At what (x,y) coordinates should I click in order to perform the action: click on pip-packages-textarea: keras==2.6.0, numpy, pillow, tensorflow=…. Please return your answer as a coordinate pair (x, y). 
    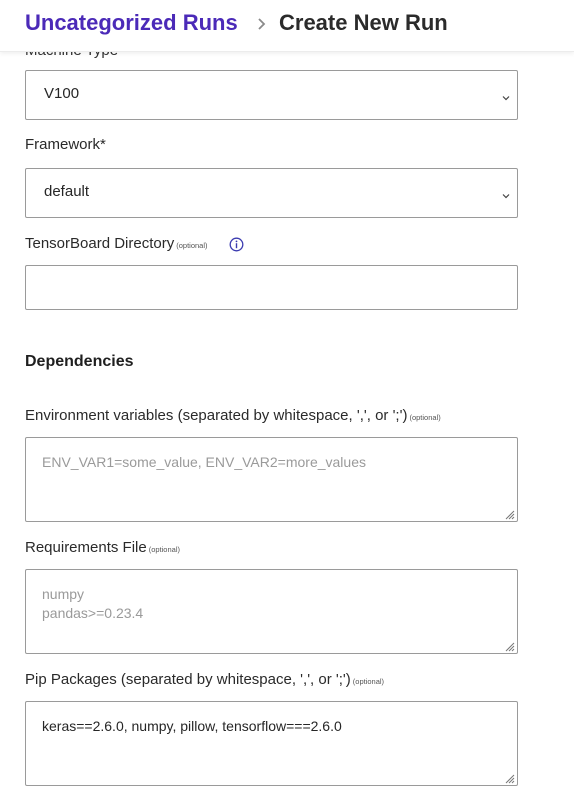
    Looking at the image, I should click on (271, 743).